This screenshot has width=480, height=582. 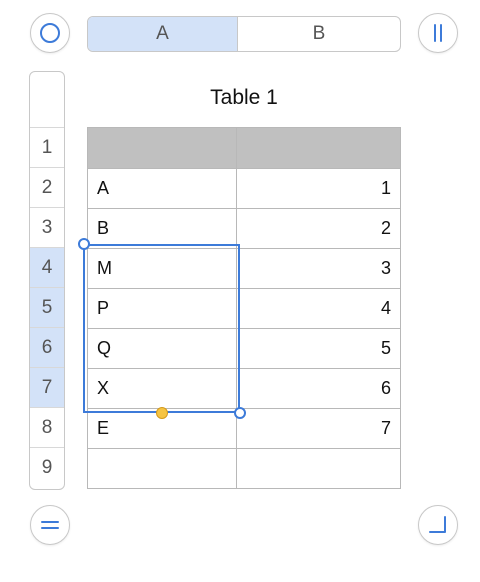 I want to click on table-cell: 6, so click(x=318, y=388).